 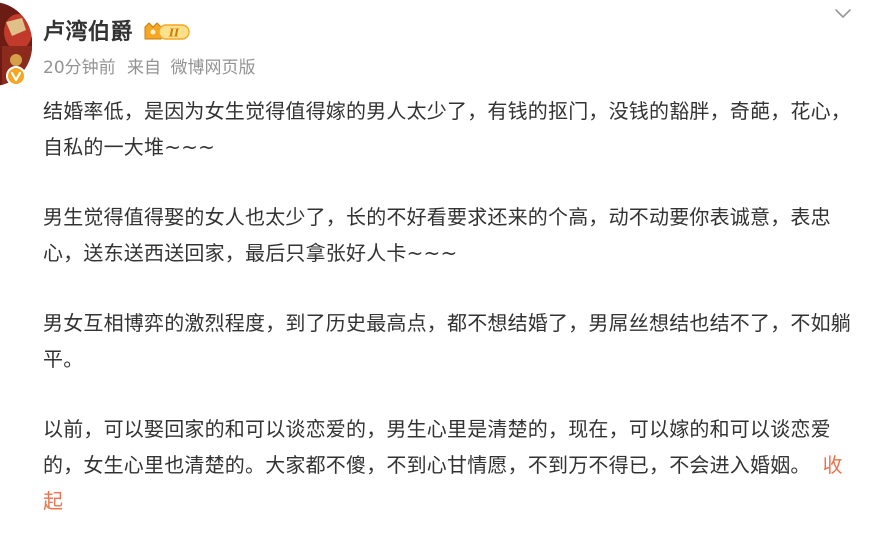 I want to click on post-time: 20分钟前, so click(x=79, y=68).